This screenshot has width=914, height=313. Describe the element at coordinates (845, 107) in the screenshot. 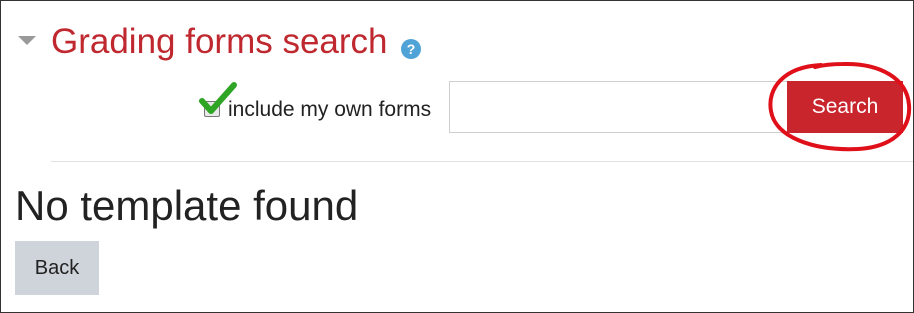

I see `search-button: Search` at that location.